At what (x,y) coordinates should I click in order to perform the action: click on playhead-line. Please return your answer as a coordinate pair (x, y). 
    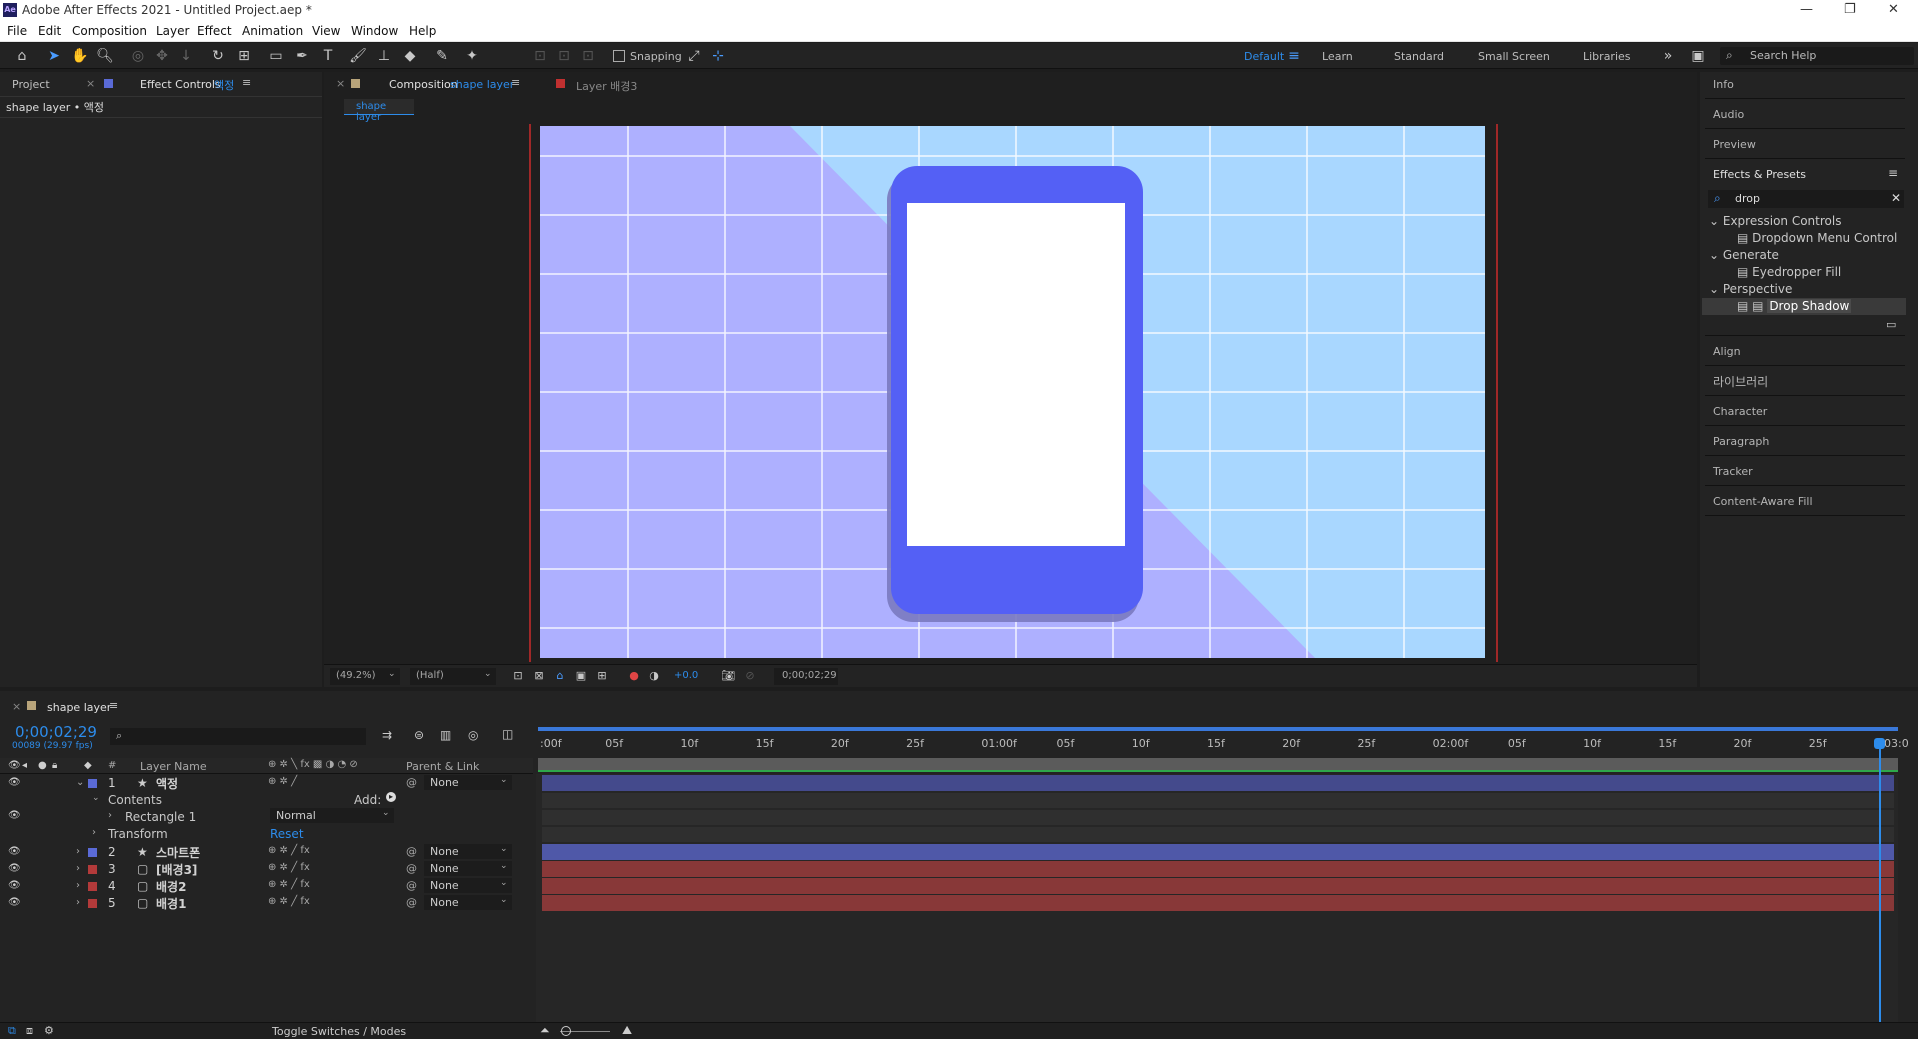
    Looking at the image, I should click on (1880, 885).